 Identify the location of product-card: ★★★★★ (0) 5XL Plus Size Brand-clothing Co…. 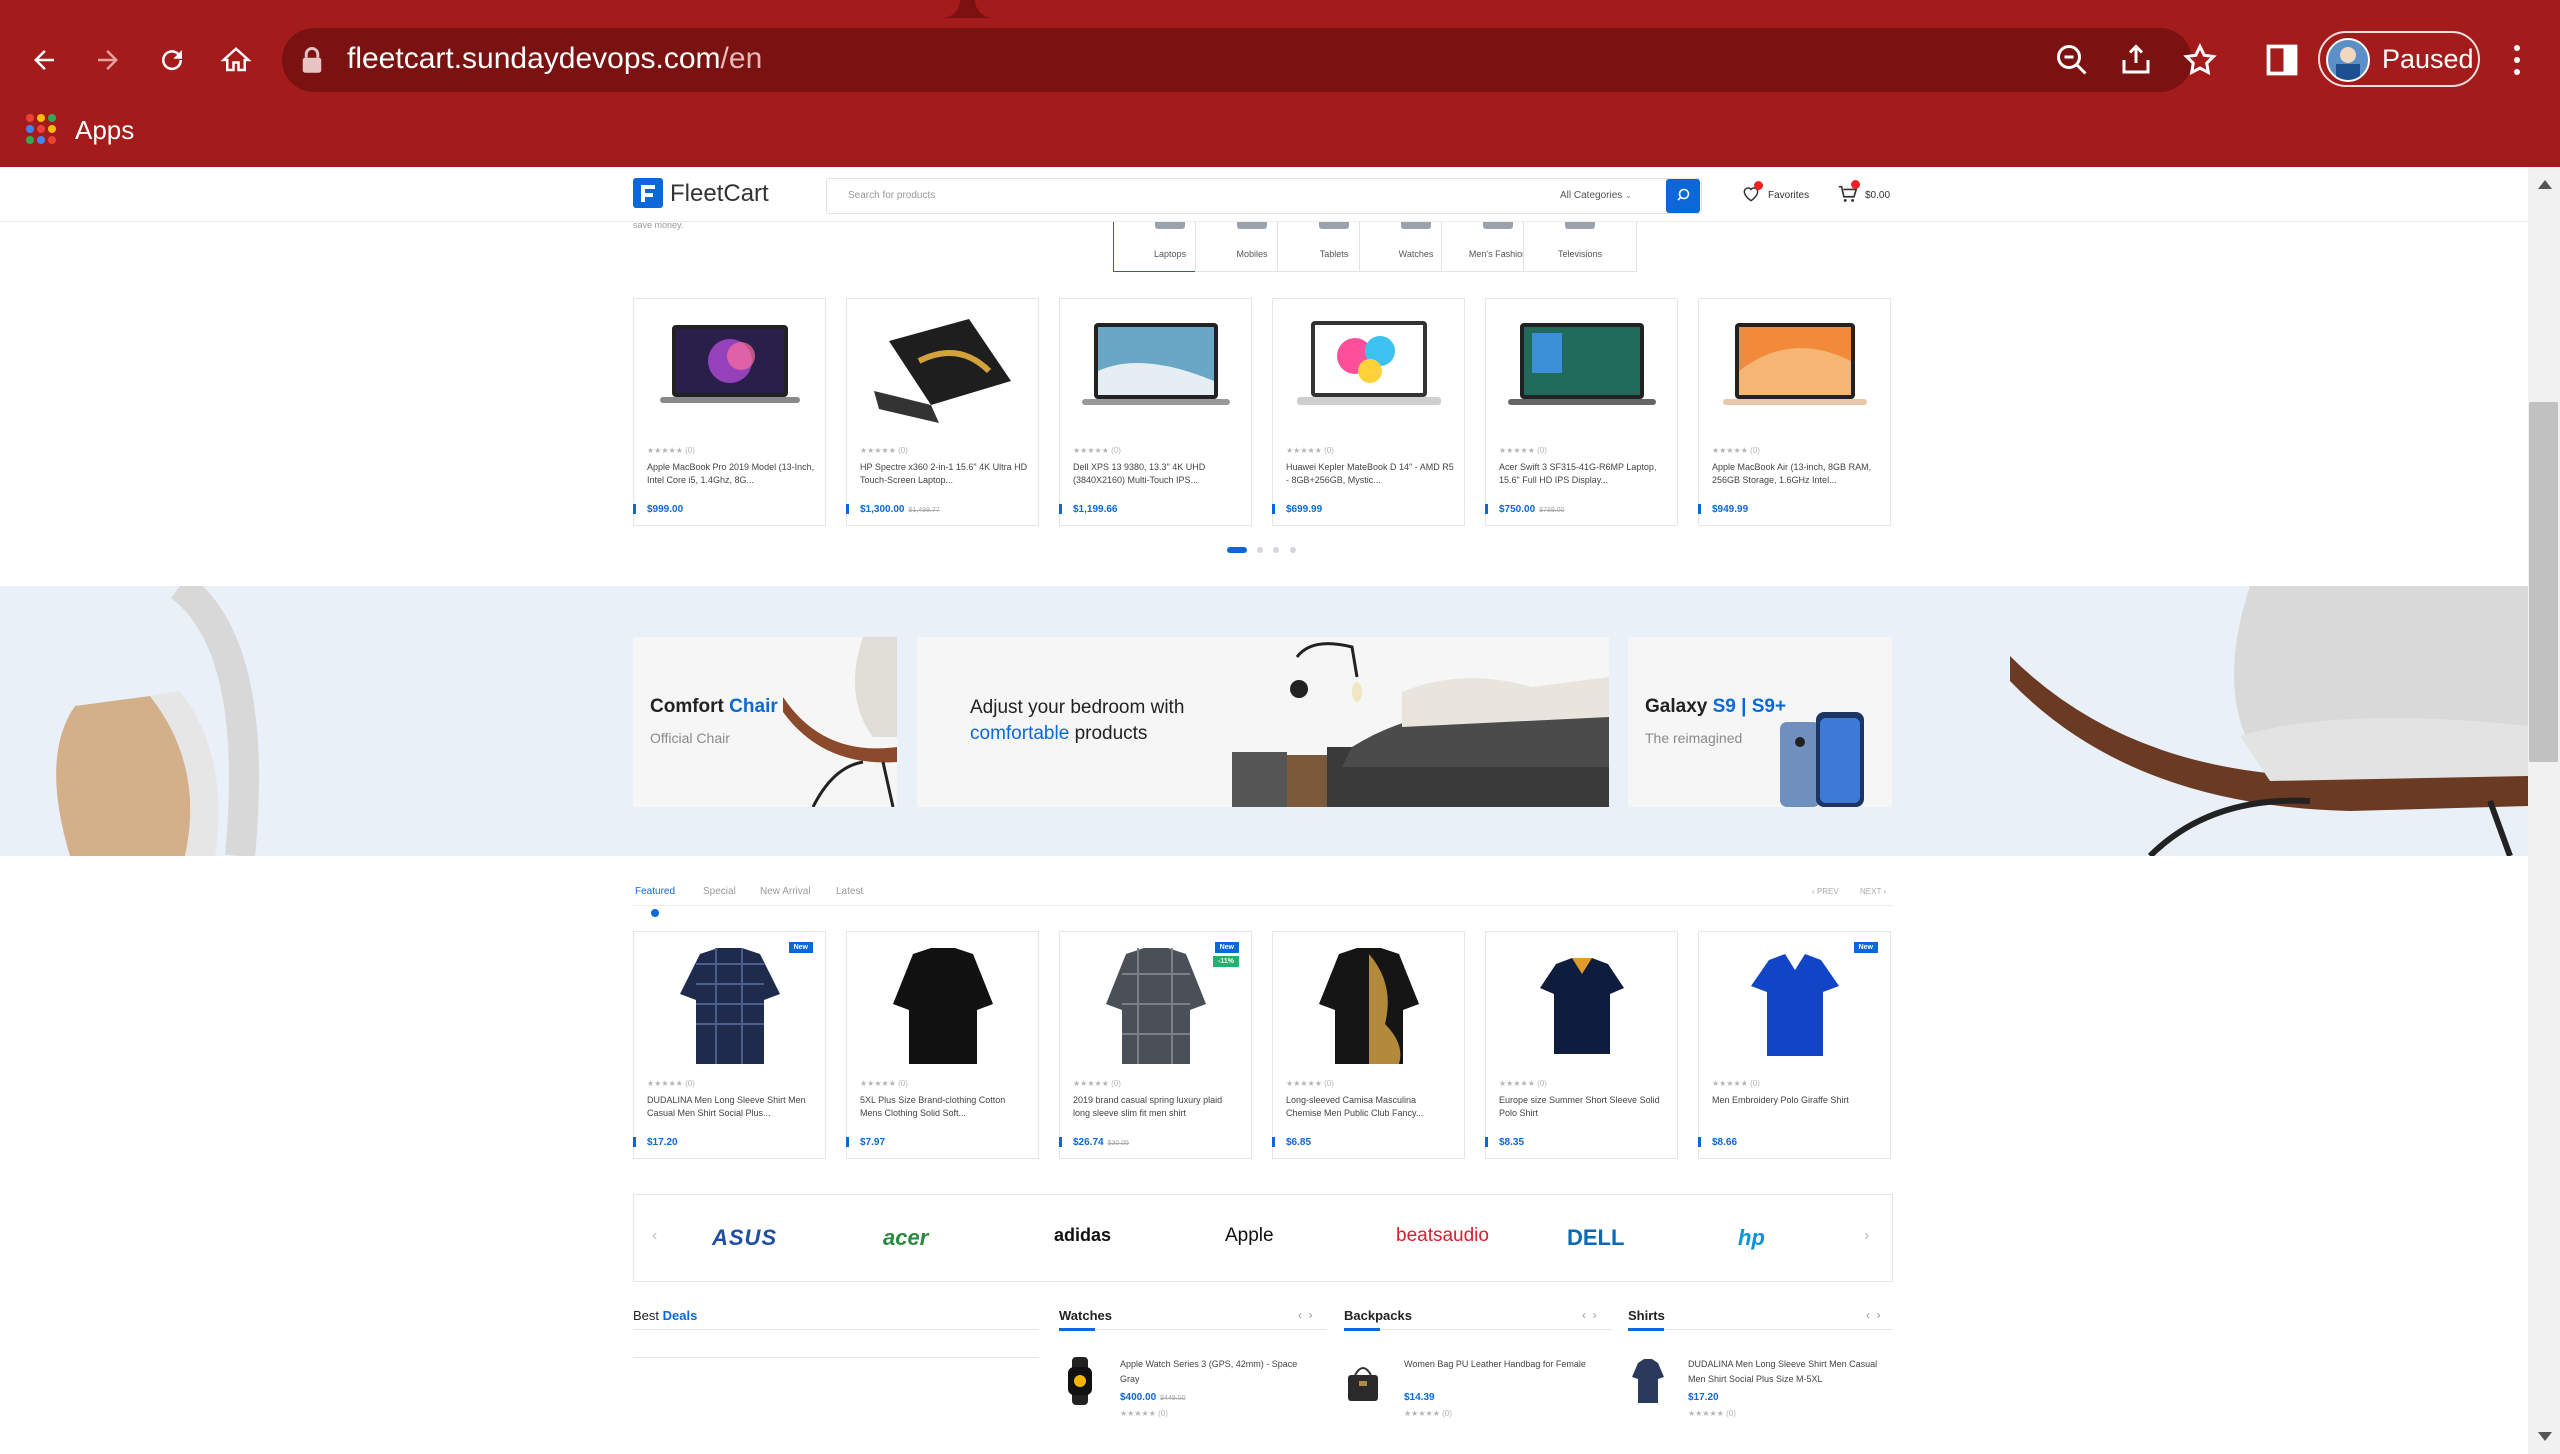
(942, 1045).